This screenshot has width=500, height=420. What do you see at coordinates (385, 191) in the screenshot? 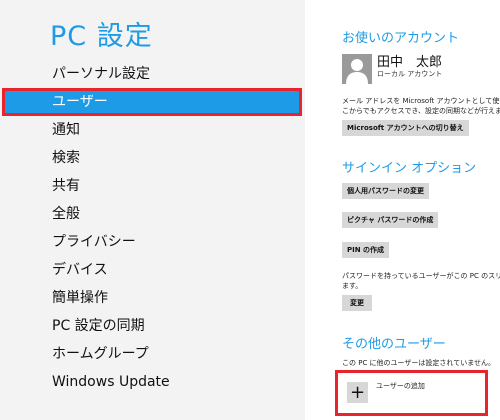
I see `change-password-button: 個人用パスワードの変更` at bounding box center [385, 191].